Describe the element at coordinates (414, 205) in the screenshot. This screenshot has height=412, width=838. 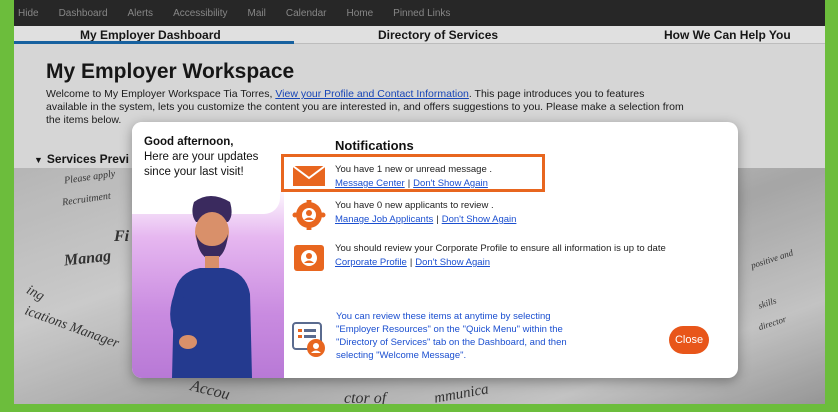
I see `notification-message: You have 0 new applicants to review .` at that location.